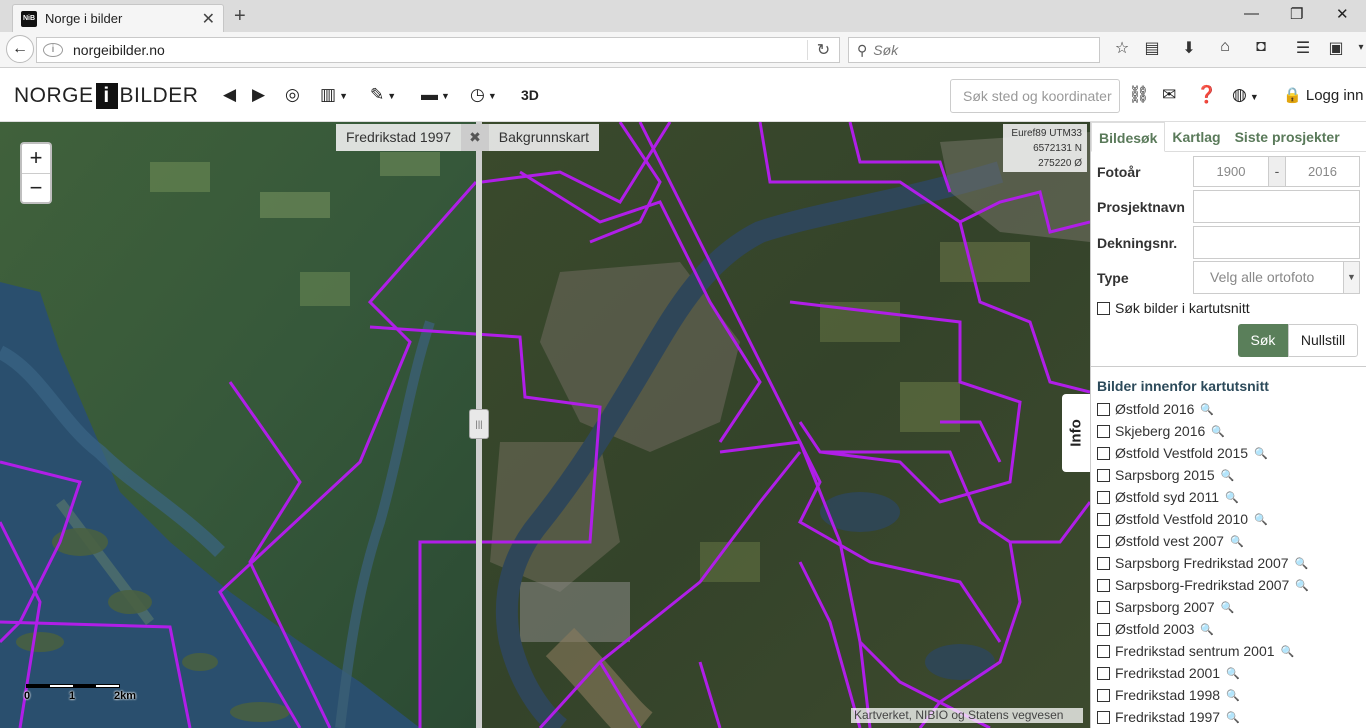 The height and width of the screenshot is (728, 1366). I want to click on pocket-icon: ◘, so click(1261, 47).